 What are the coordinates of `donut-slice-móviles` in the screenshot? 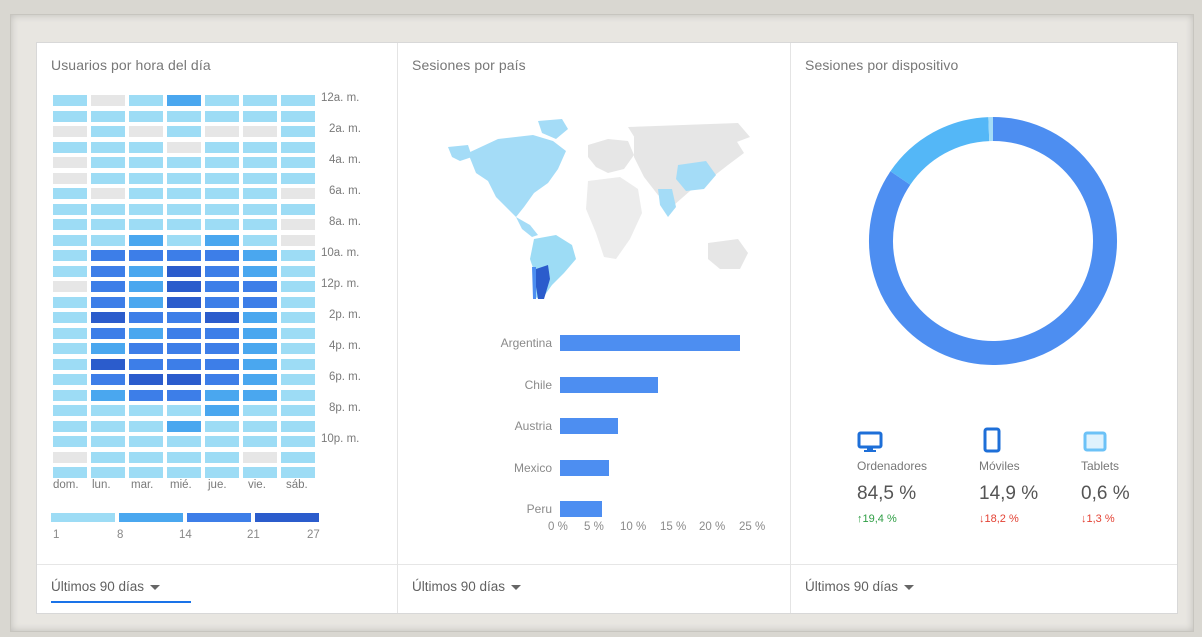 It's located at (940, 151).